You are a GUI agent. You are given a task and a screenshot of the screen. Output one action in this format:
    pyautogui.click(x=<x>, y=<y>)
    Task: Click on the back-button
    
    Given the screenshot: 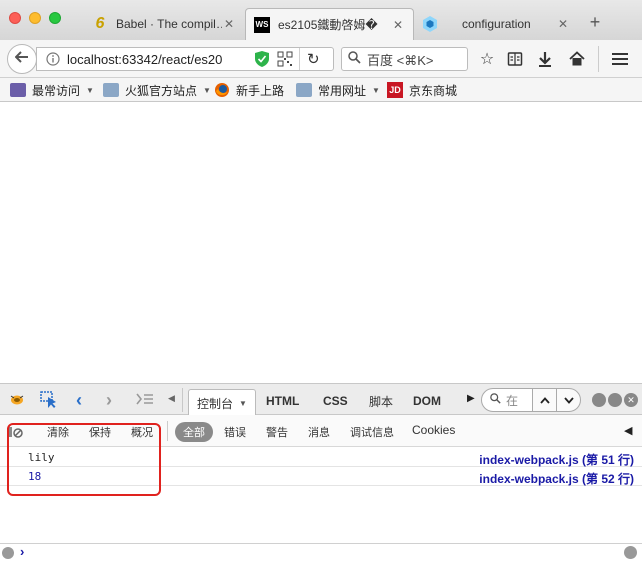 What is the action you would take?
    pyautogui.click(x=22, y=59)
    